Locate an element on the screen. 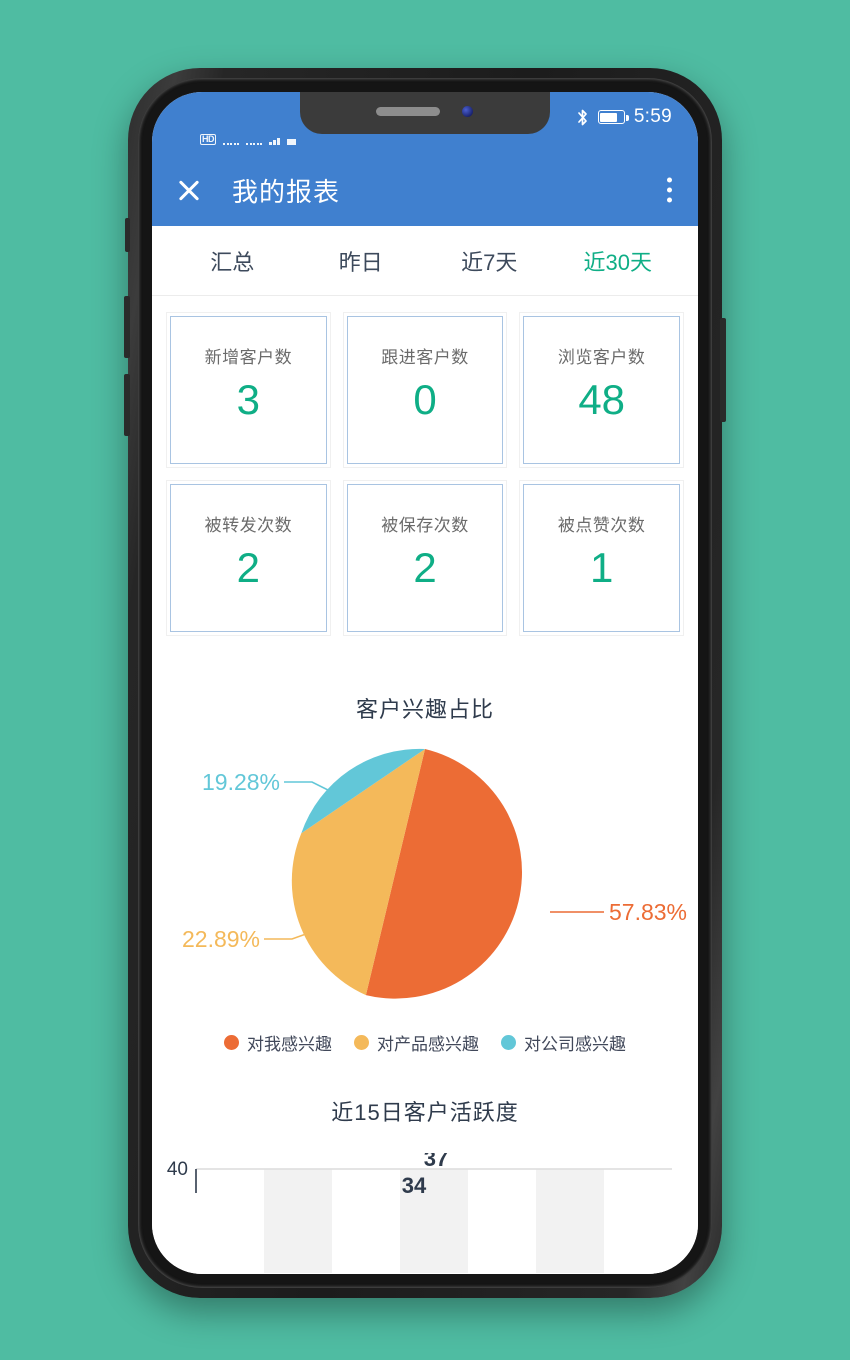 This screenshot has height=1360, width=850. overflow-menu-icon is located at coordinates (669, 190).